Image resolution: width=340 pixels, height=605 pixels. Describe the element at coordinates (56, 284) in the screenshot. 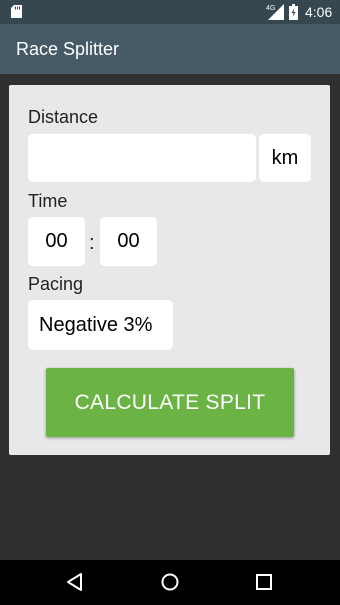

I see `pacing-label: Pacing` at that location.